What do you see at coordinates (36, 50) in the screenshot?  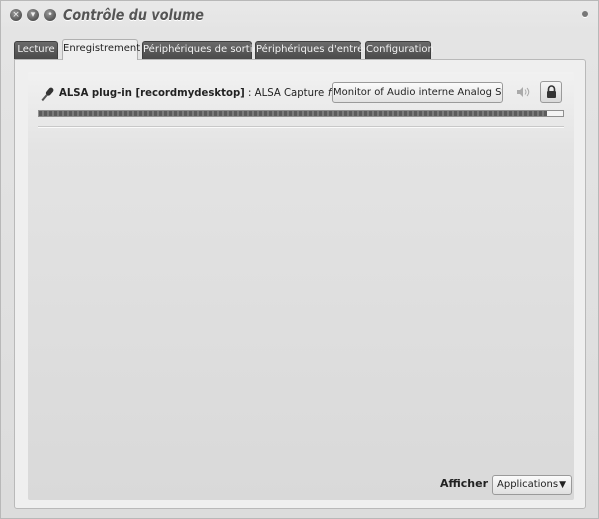 I see `tab-lecture: Lecture` at bounding box center [36, 50].